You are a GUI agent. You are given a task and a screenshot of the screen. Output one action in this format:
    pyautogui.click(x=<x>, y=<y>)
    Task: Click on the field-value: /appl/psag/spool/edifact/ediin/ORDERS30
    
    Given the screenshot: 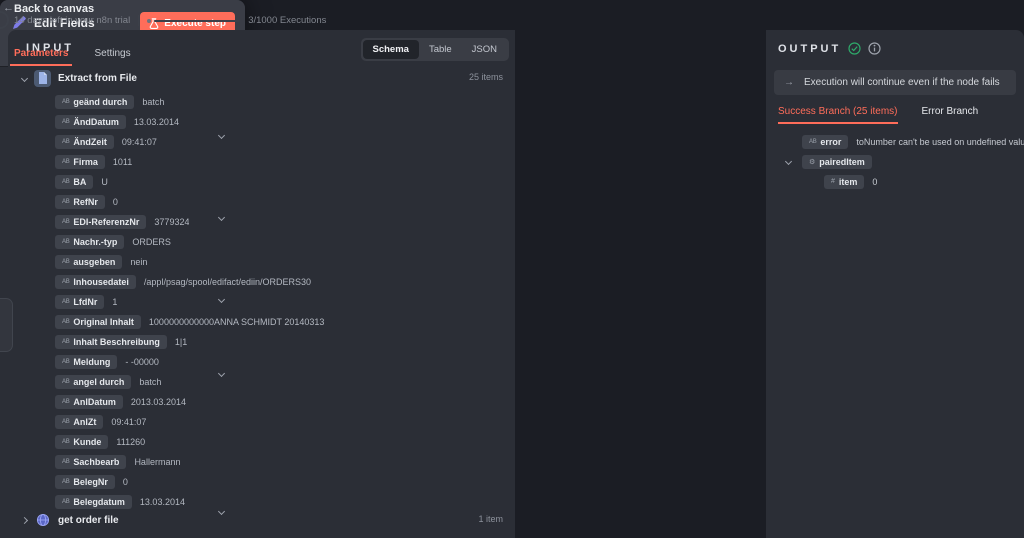 What is the action you would take?
    pyautogui.click(x=227, y=281)
    